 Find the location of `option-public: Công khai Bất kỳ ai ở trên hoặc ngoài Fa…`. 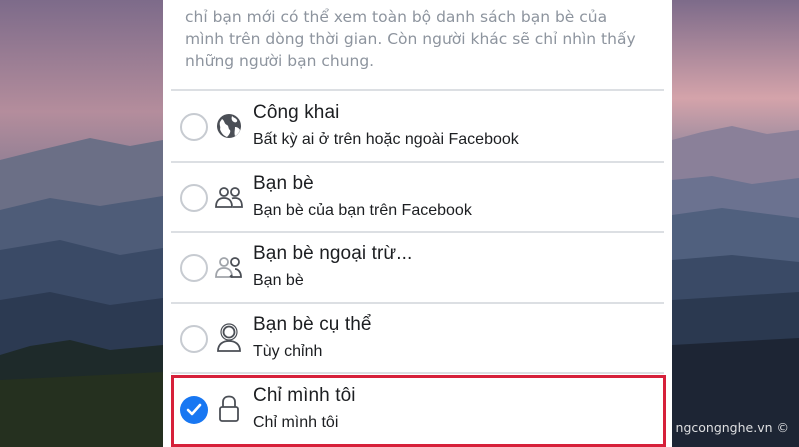

option-public: Công khai Bất kỳ ai ở trên hoặc ngoài Fa… is located at coordinates (417, 128).